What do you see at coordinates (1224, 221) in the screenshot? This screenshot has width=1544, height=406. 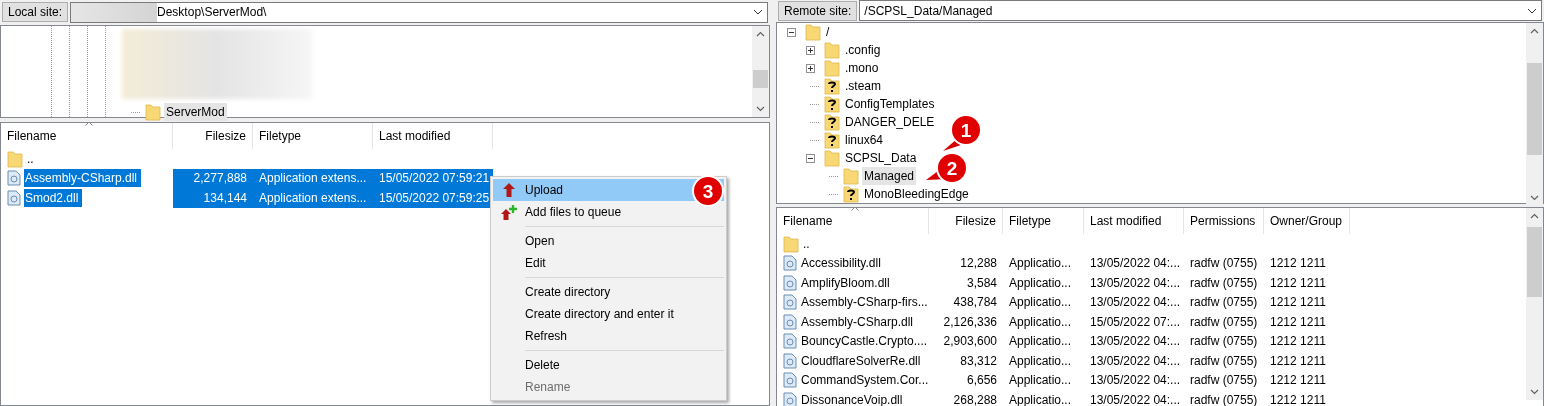 I see `column-header: Permissions` at bounding box center [1224, 221].